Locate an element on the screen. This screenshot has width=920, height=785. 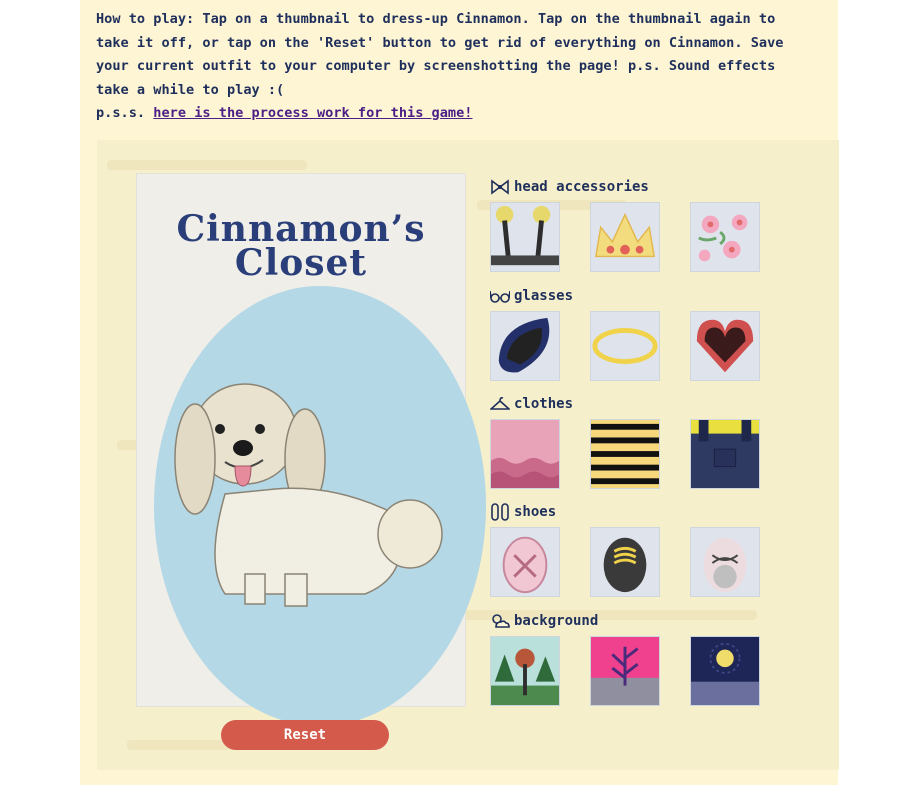
pink-ruffle-top-thumb is located at coordinates (525, 454).